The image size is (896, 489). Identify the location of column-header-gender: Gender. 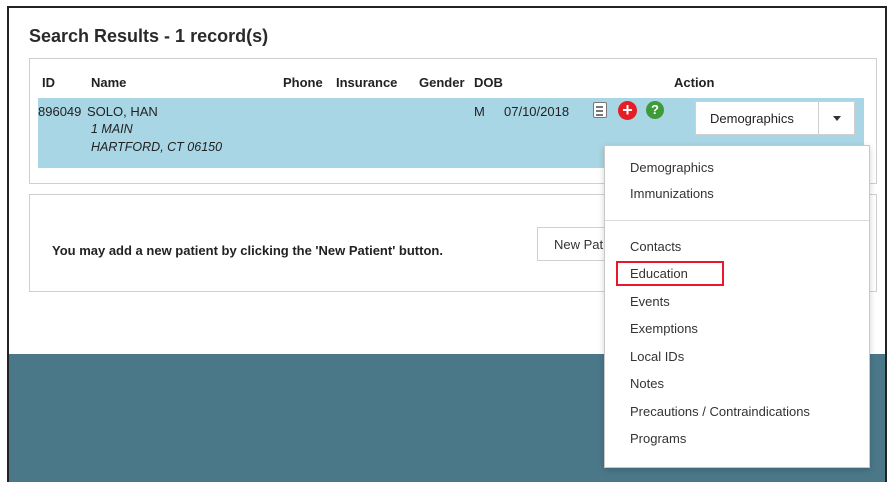
(442, 82).